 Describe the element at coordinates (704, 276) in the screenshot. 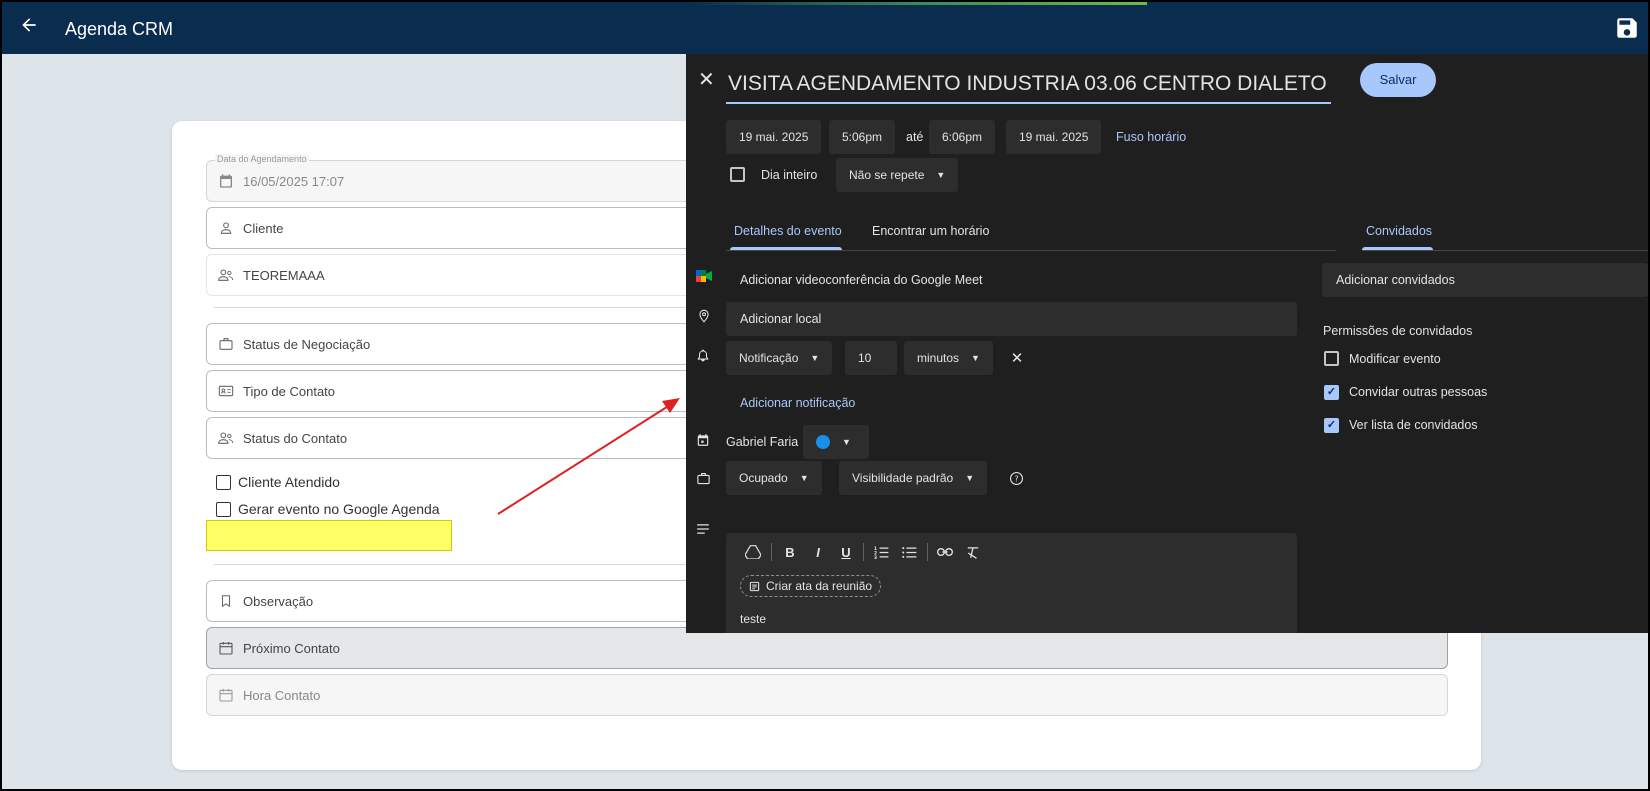

I see `google-meet-icon` at that location.